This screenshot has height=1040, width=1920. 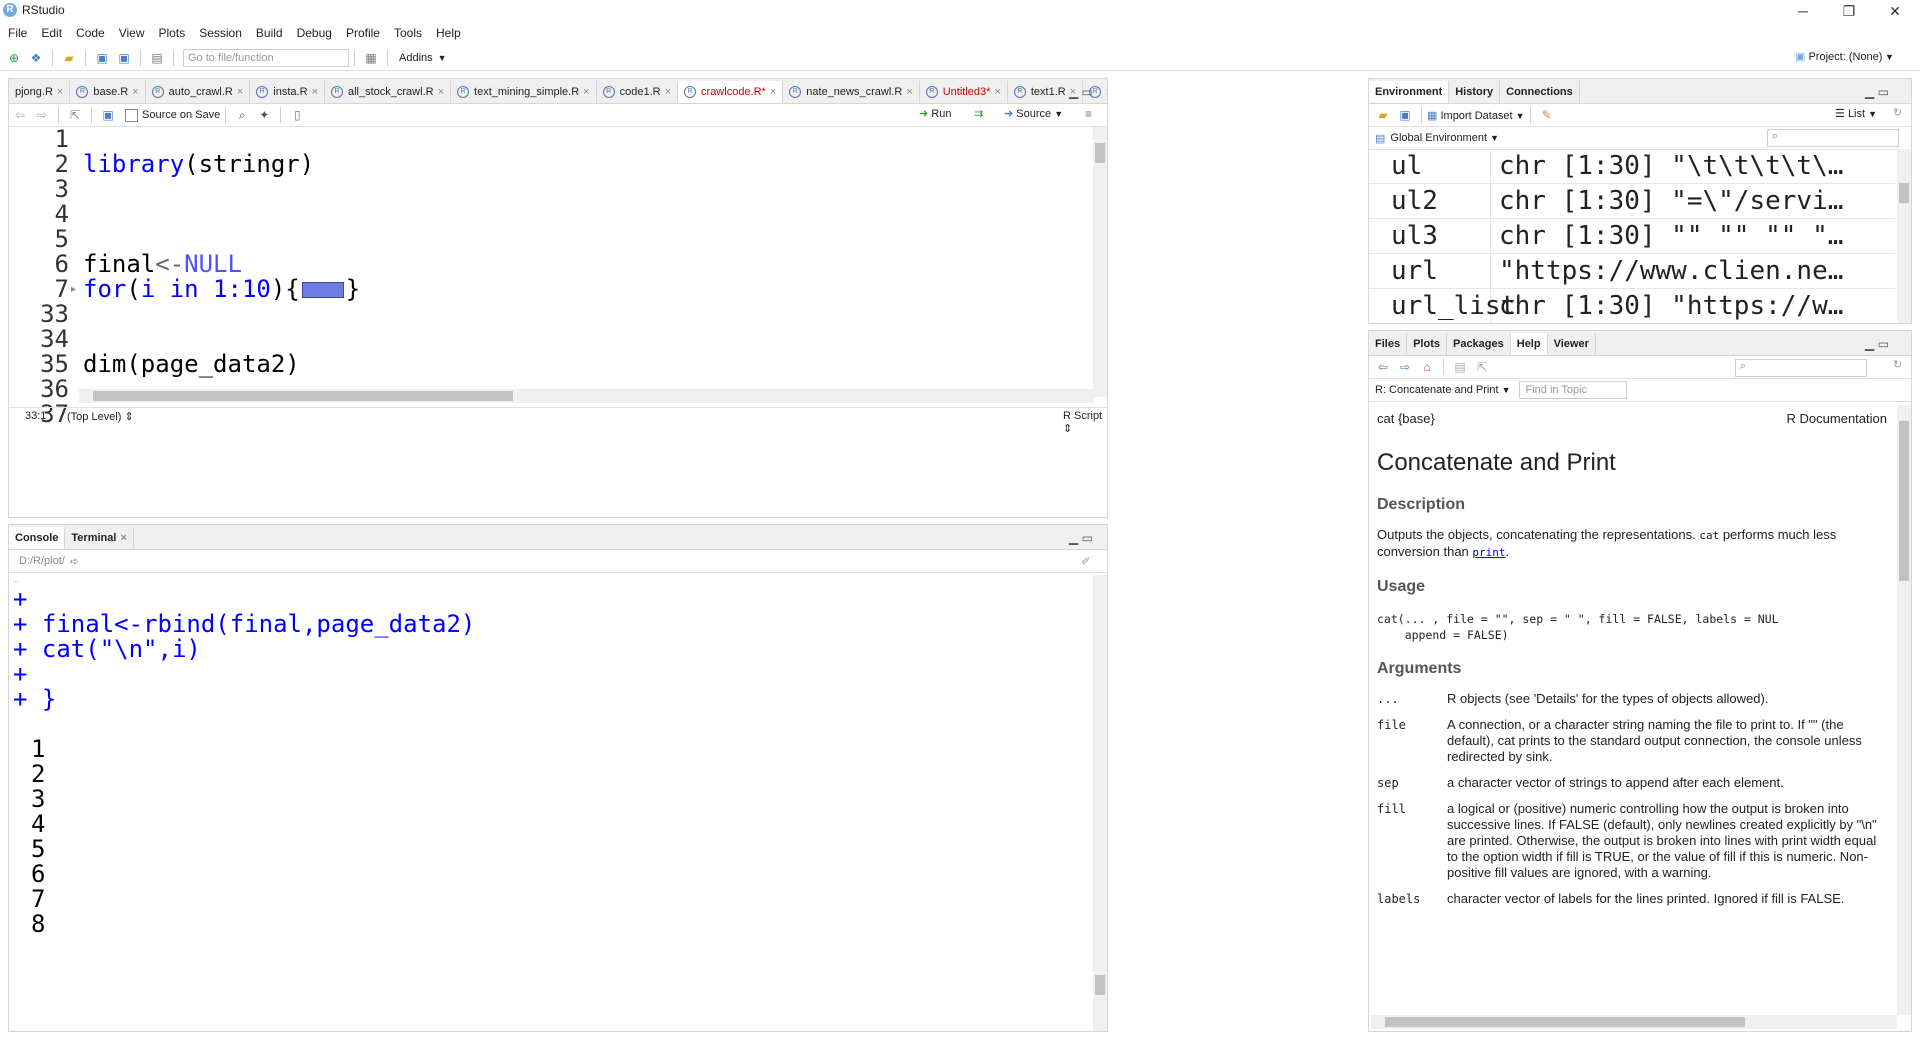 What do you see at coordinates (172, 33) in the screenshot?
I see `menu-plots: Plots` at bounding box center [172, 33].